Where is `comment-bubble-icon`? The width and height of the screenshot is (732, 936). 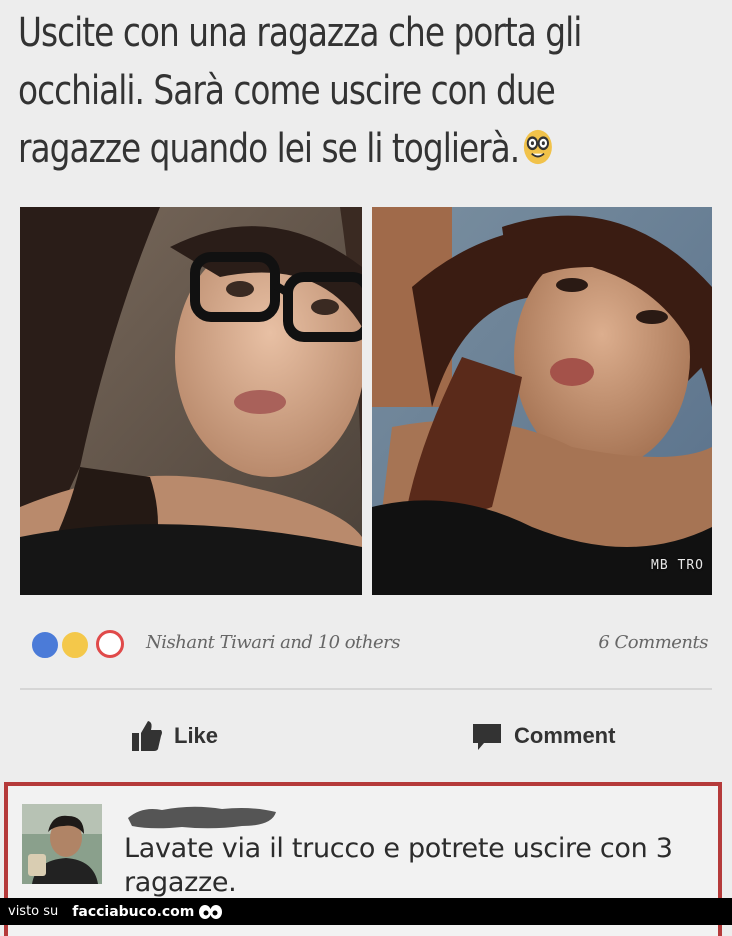
comment-bubble-icon is located at coordinates (487, 737).